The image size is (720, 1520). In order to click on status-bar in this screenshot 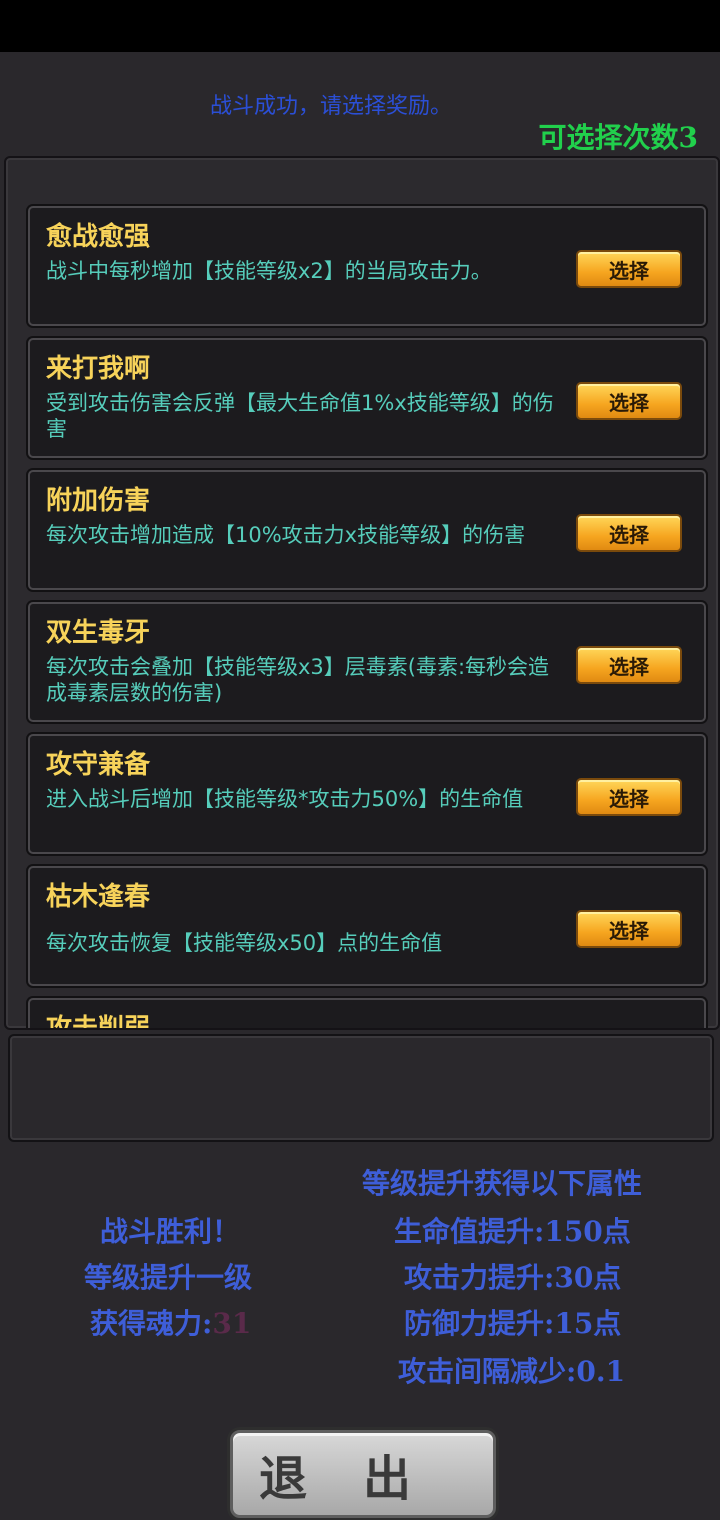, I will do `click(360, 26)`.